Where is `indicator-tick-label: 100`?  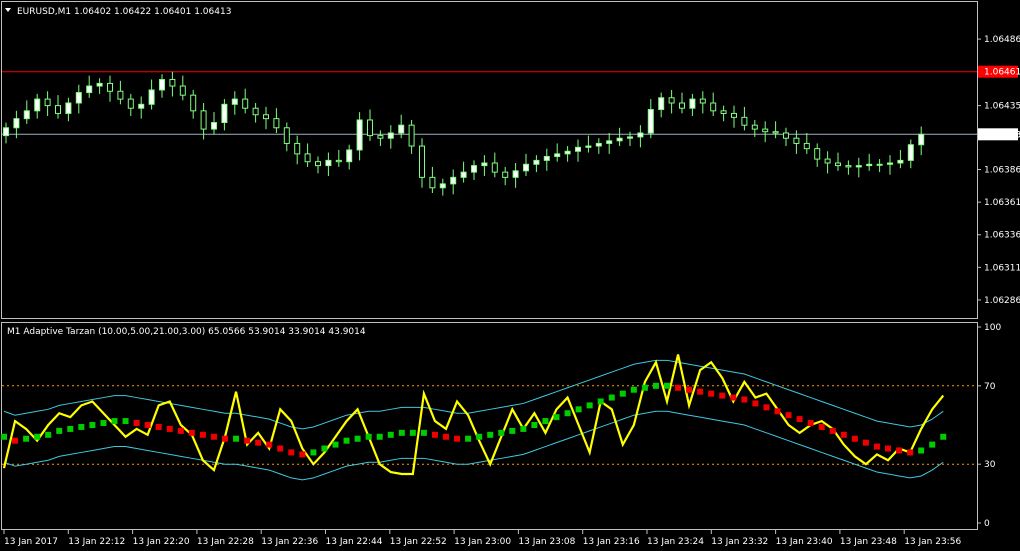
indicator-tick-label: 100 is located at coordinates (992, 328).